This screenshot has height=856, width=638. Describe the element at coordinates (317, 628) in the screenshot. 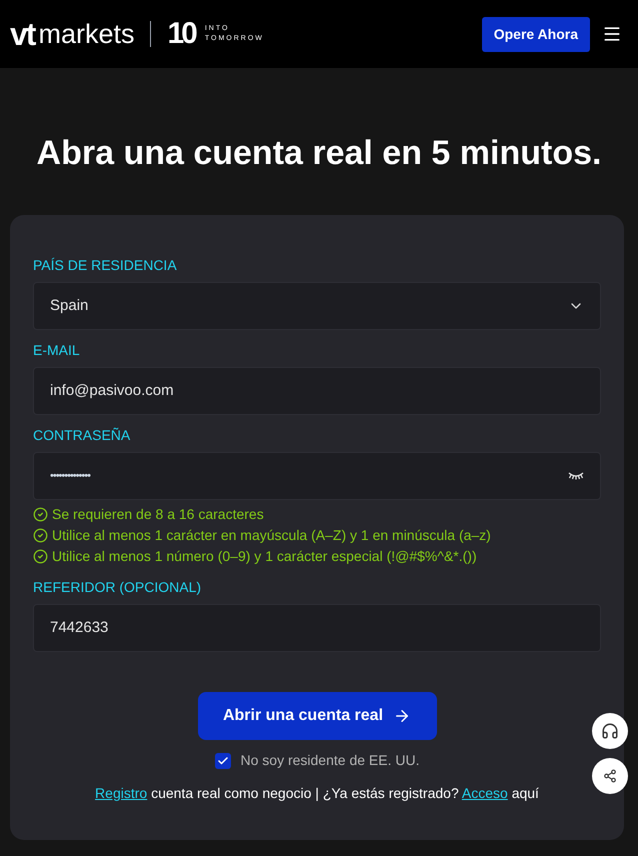

I see `input-field: 7442633` at that location.